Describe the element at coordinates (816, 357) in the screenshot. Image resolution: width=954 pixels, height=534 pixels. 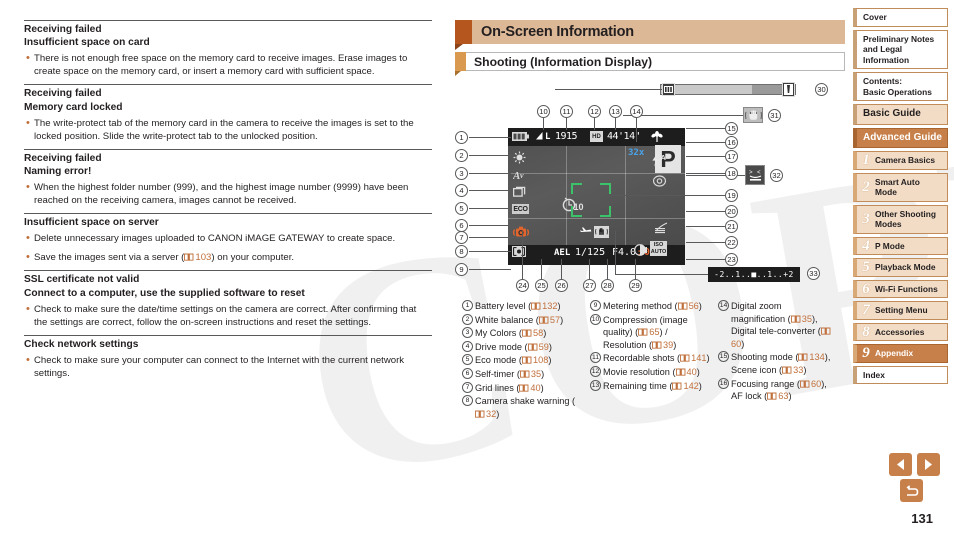
I see `page-reference-number: 134` at that location.